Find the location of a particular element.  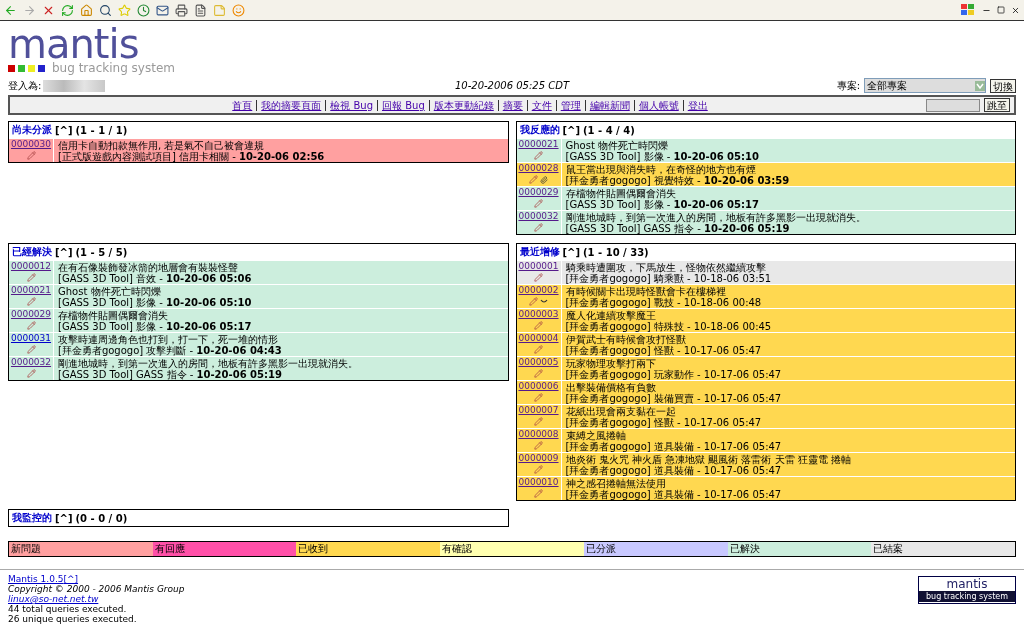

footer-logo: mantis bug tracking system is located at coordinates (967, 590).